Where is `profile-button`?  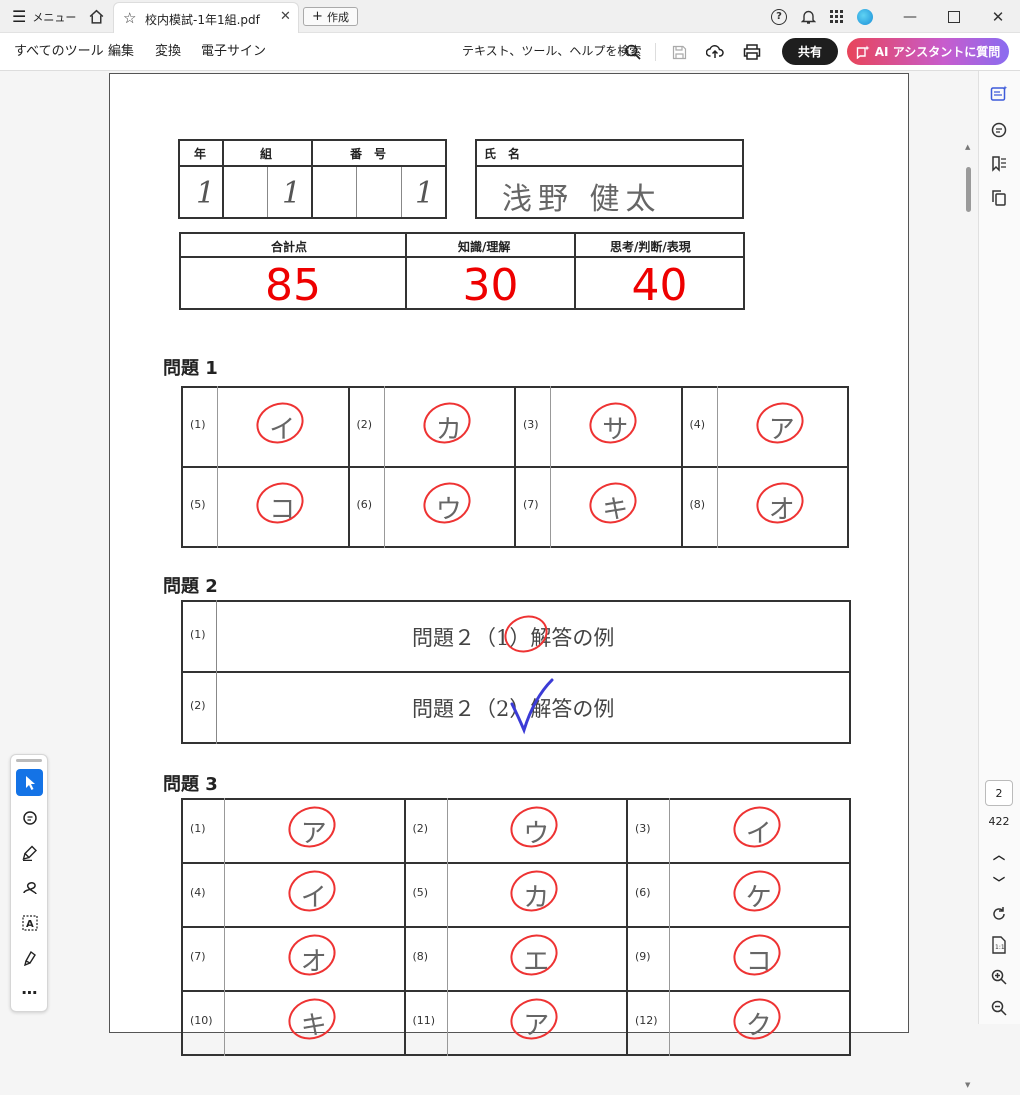 profile-button is located at coordinates (865, 16).